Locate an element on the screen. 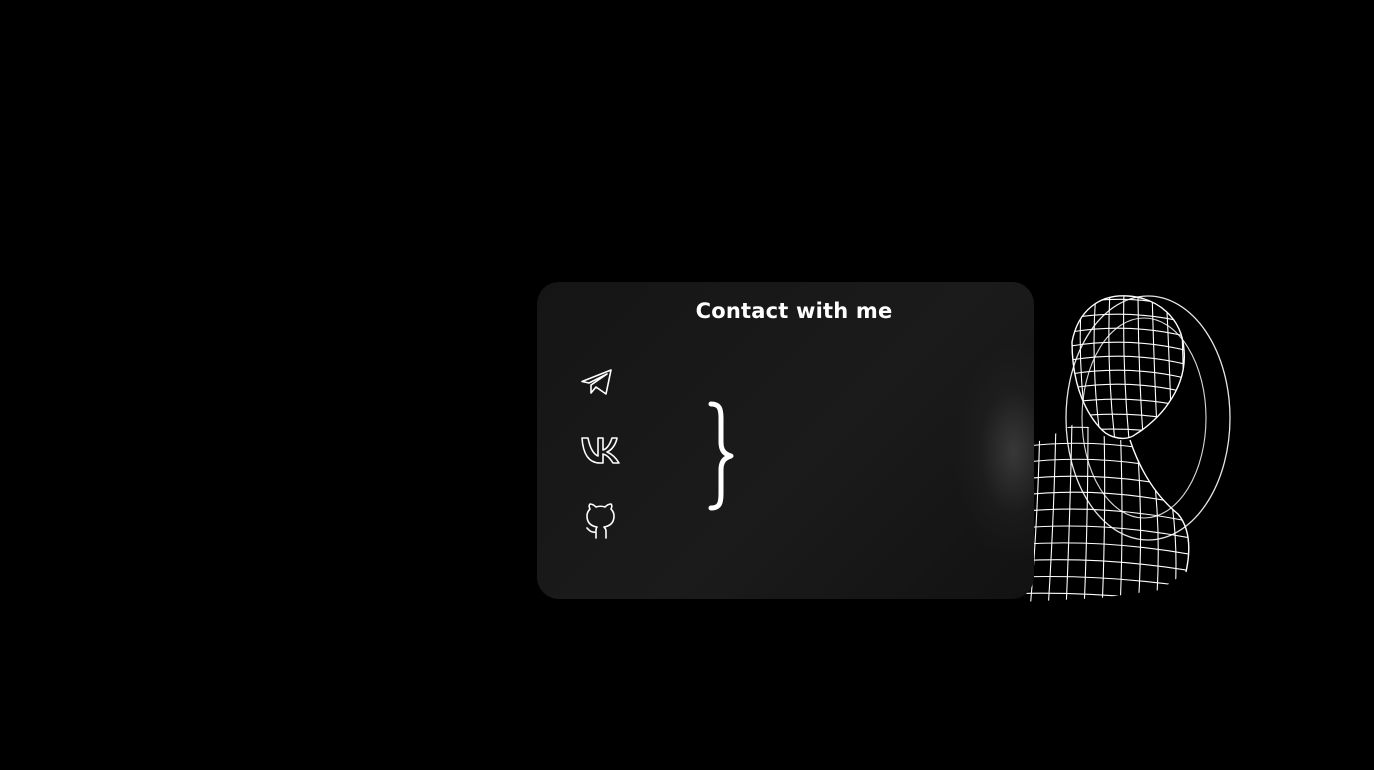  telegram-link is located at coordinates (597, 382).